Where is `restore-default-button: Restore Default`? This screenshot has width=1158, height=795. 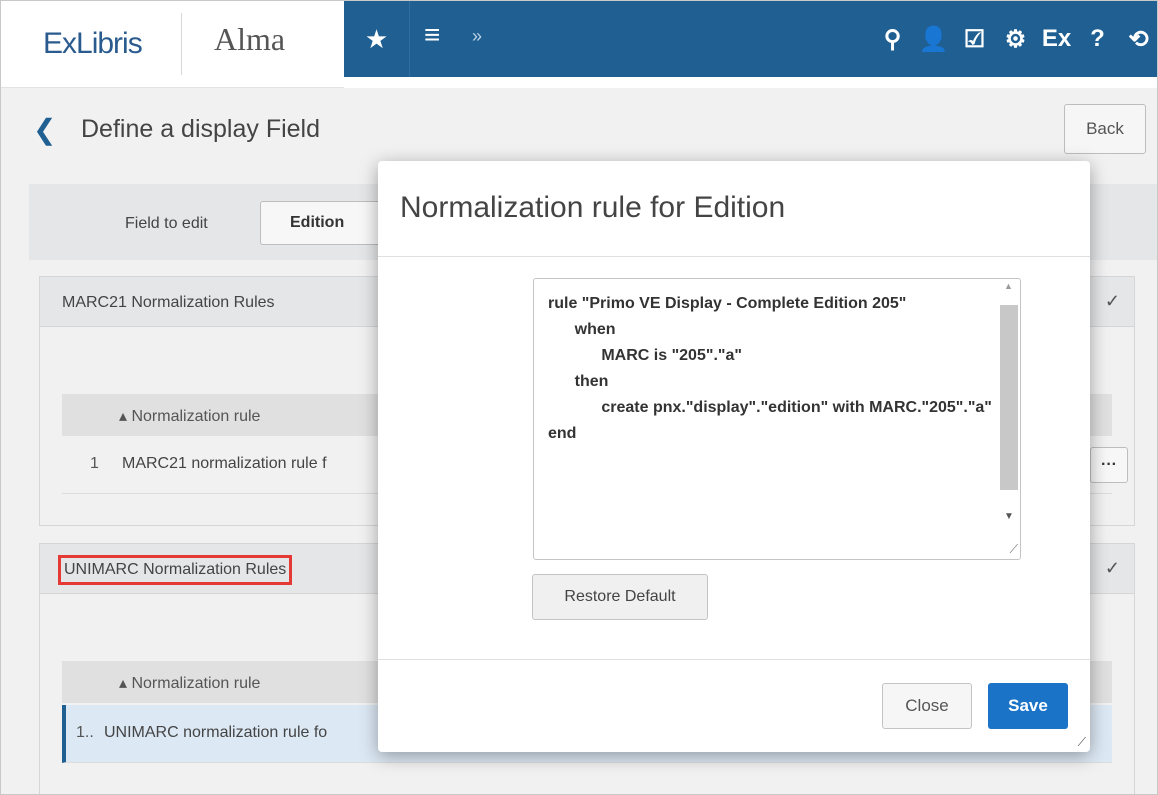 restore-default-button: Restore Default is located at coordinates (620, 597).